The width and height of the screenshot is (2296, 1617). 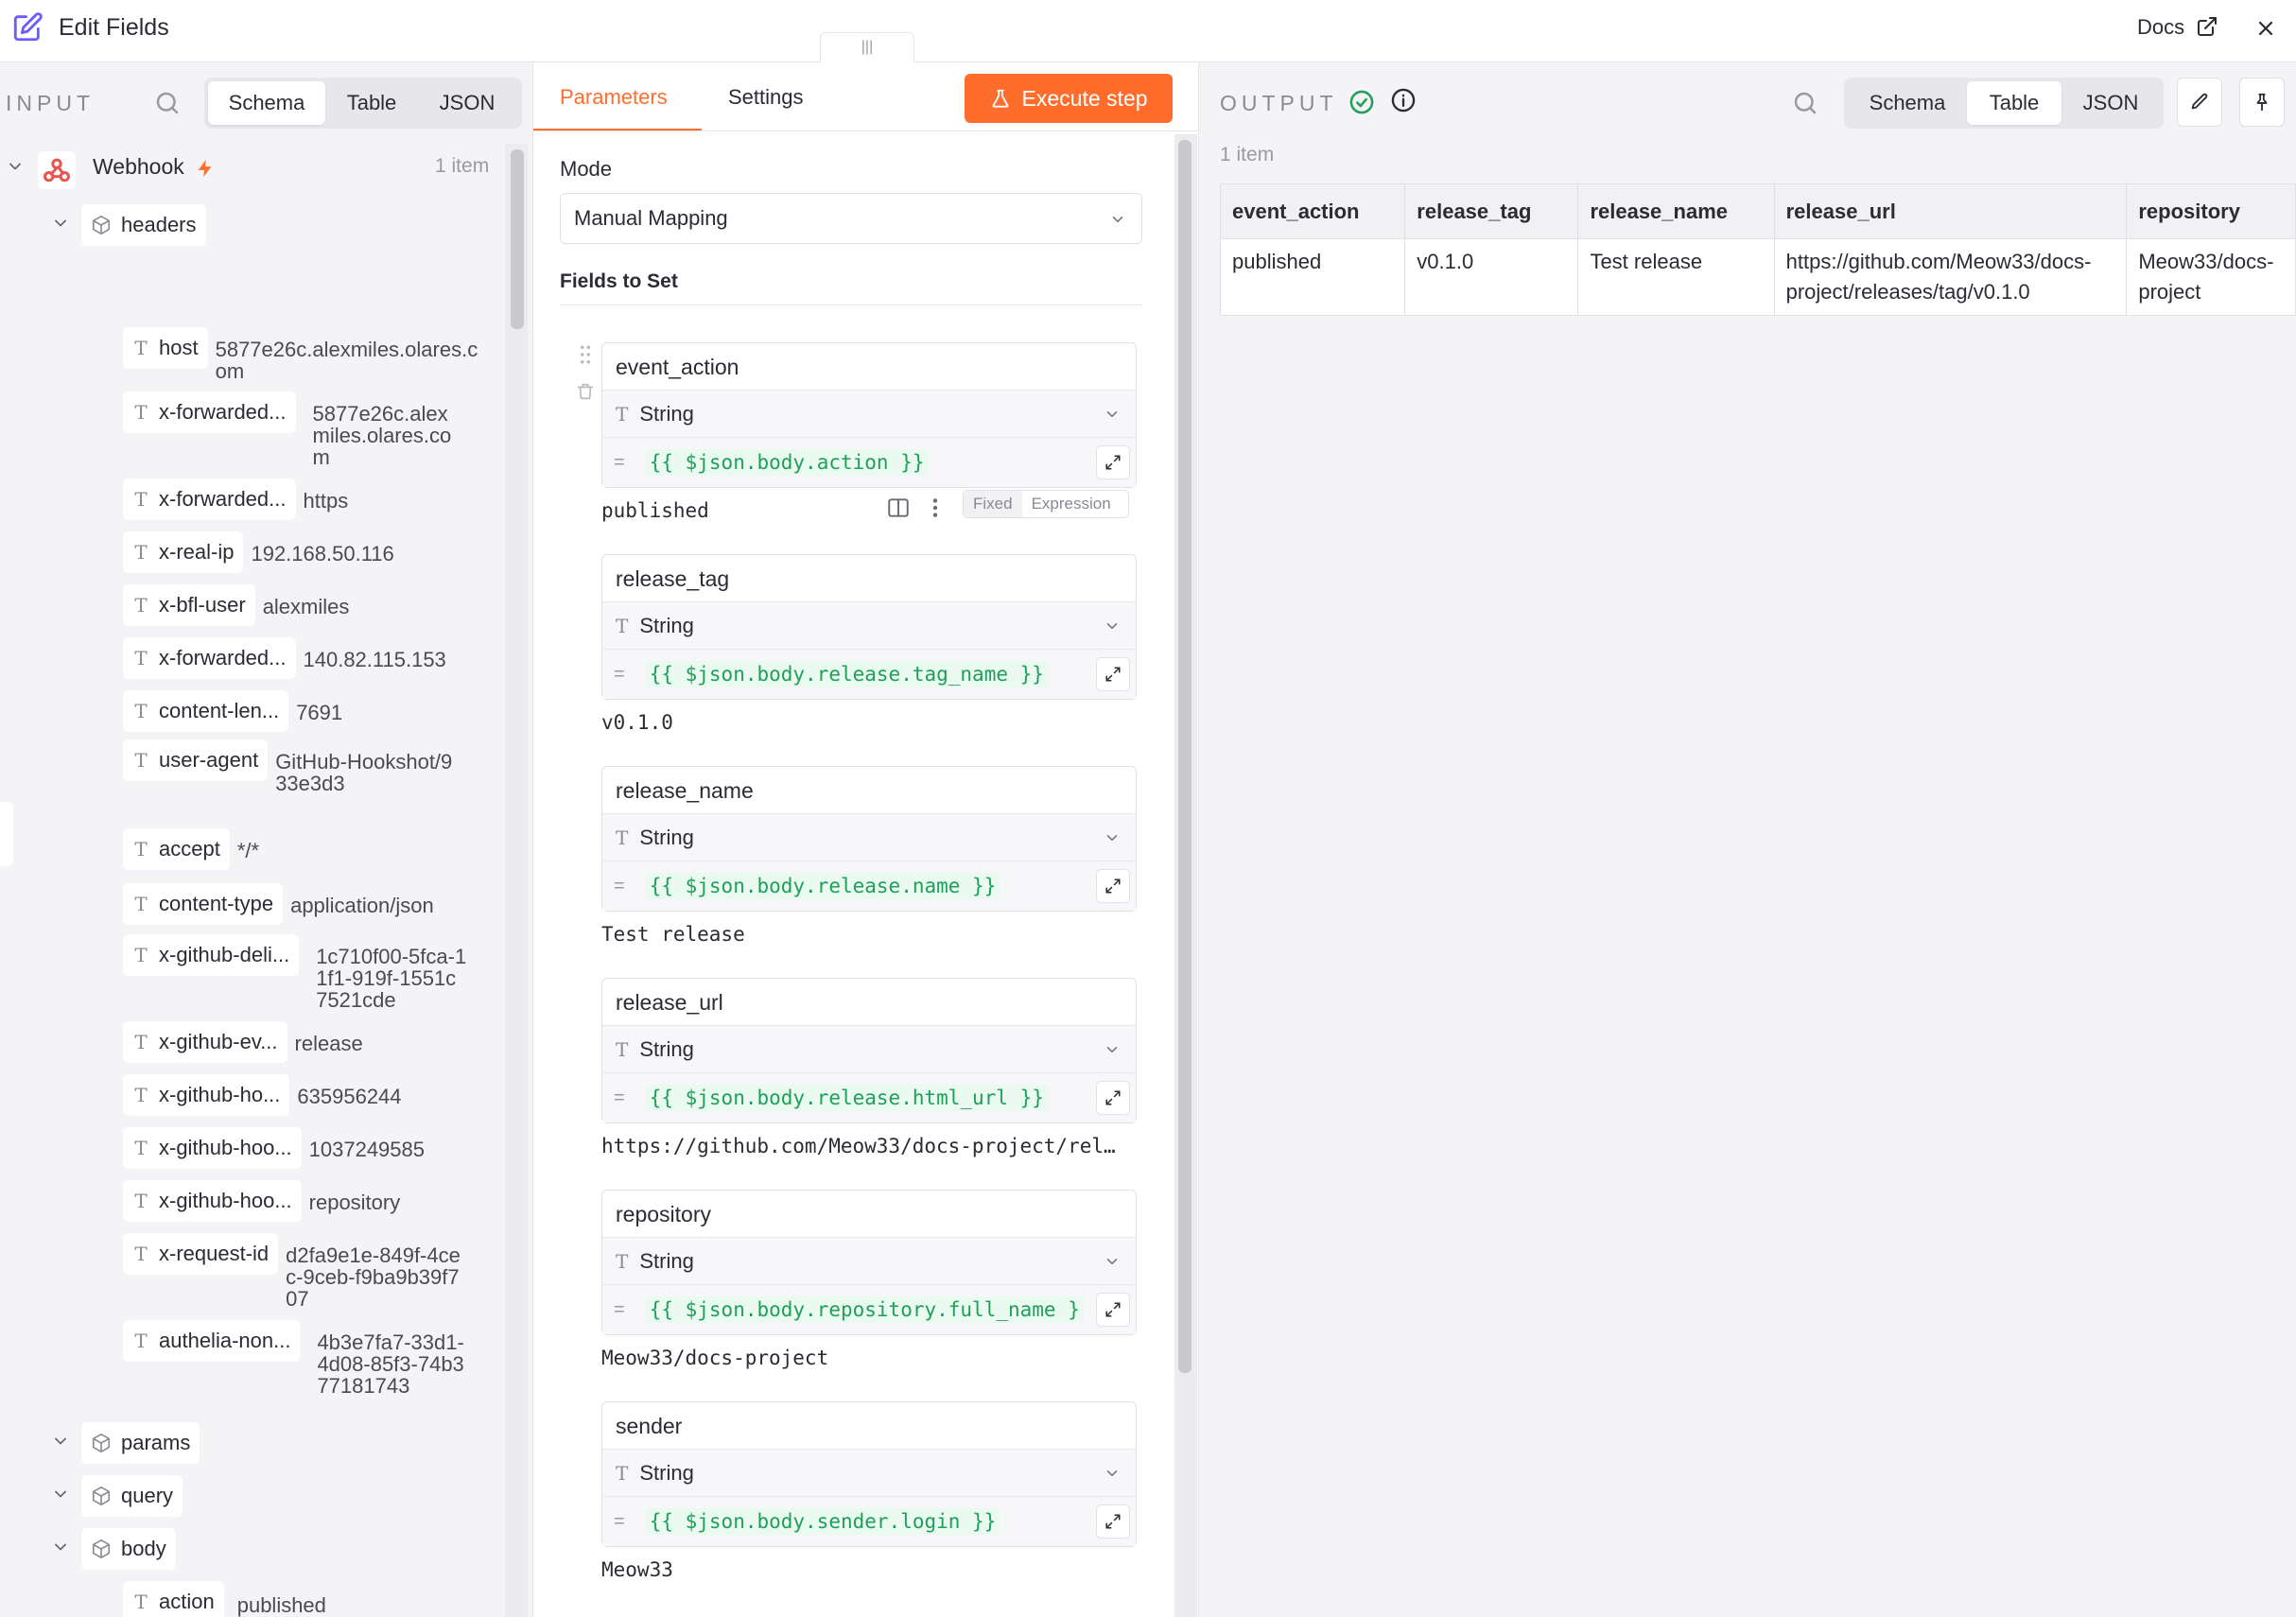 I want to click on field-value-expression: = {{ $json.body.release.tag_name }}, so click(x=869, y=674).